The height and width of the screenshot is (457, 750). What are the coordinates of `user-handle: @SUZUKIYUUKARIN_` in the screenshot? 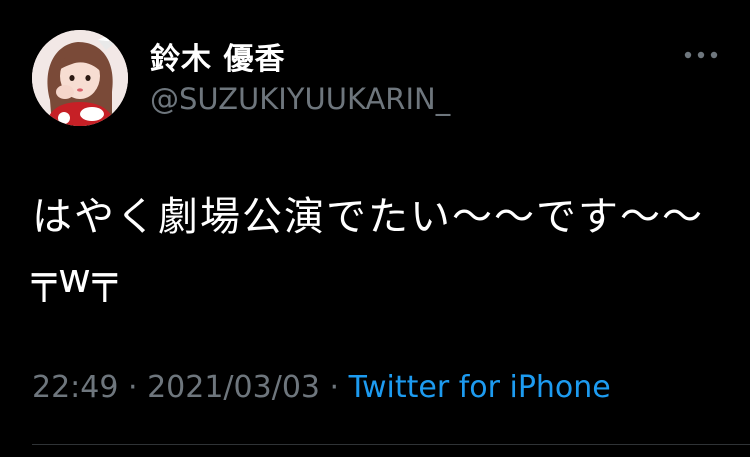 It's located at (300, 99).